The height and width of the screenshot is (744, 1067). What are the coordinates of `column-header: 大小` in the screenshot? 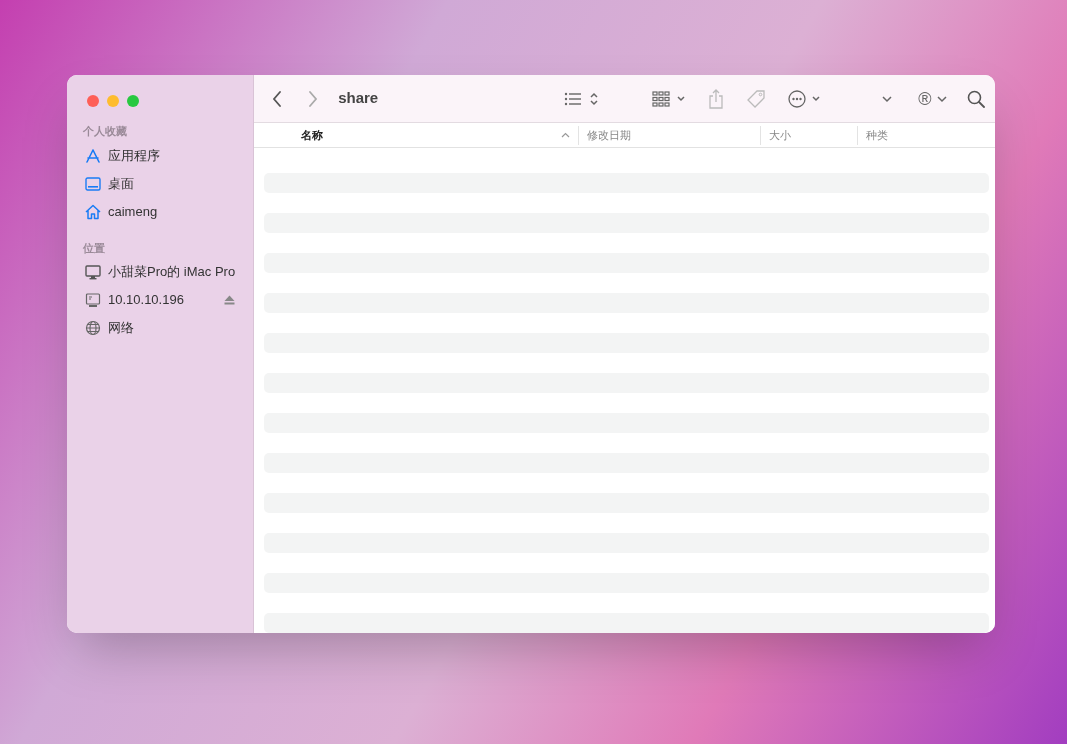 It's located at (809, 135).